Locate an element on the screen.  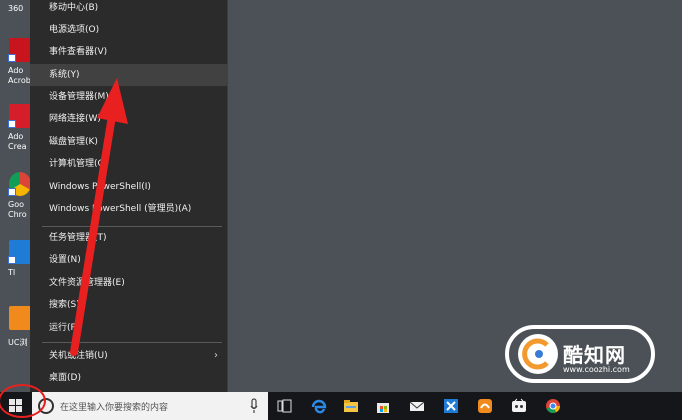
menu-item-powershell-admin: Windows PowerShell (管理员)(A) is located at coordinates (129, 209).